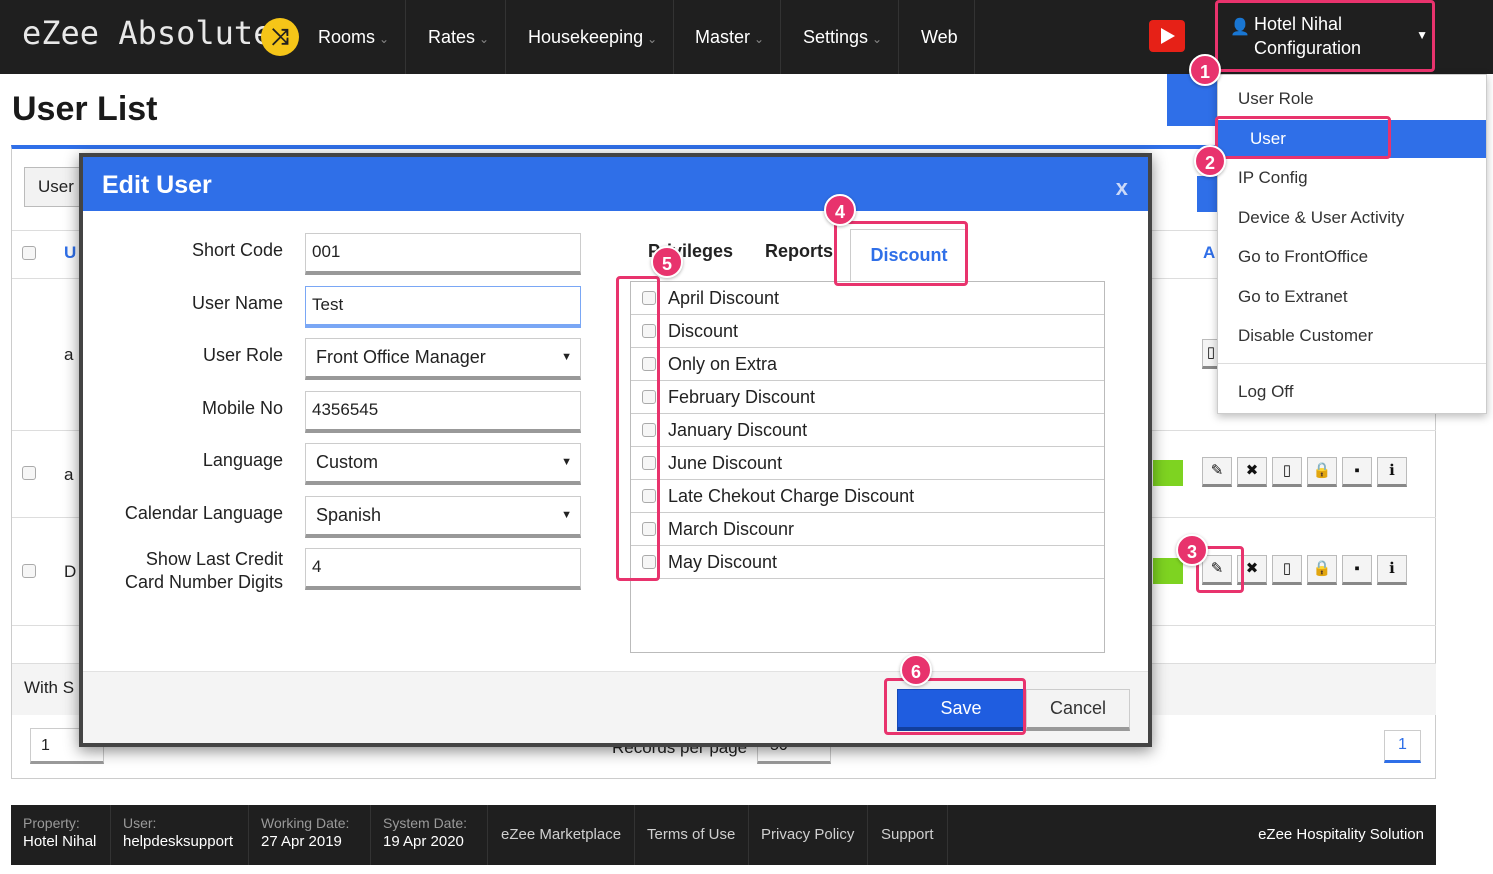 Image resolution: width=1493 pixels, height=874 pixels. I want to click on card-digits-label-line1: Show Last Credit, so click(214, 559).